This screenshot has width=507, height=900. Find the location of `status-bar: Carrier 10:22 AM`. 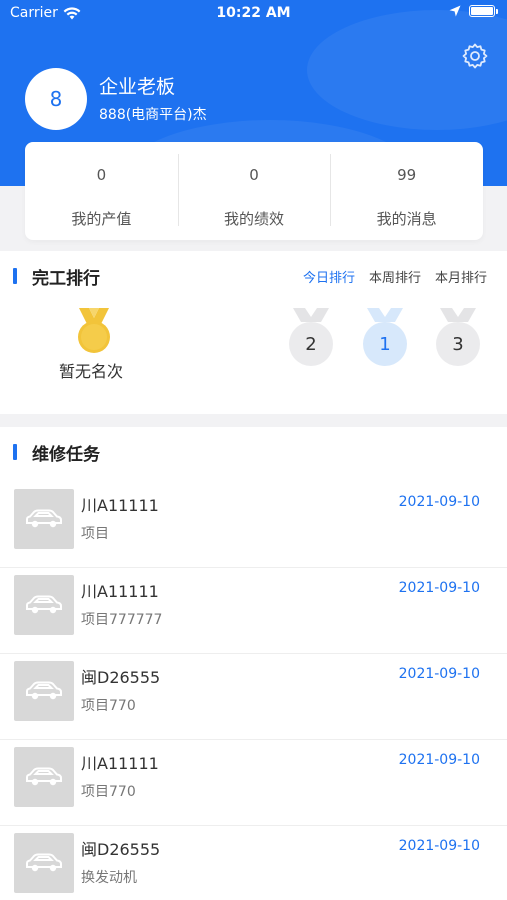

status-bar: Carrier 10:22 AM is located at coordinates (253, 14).